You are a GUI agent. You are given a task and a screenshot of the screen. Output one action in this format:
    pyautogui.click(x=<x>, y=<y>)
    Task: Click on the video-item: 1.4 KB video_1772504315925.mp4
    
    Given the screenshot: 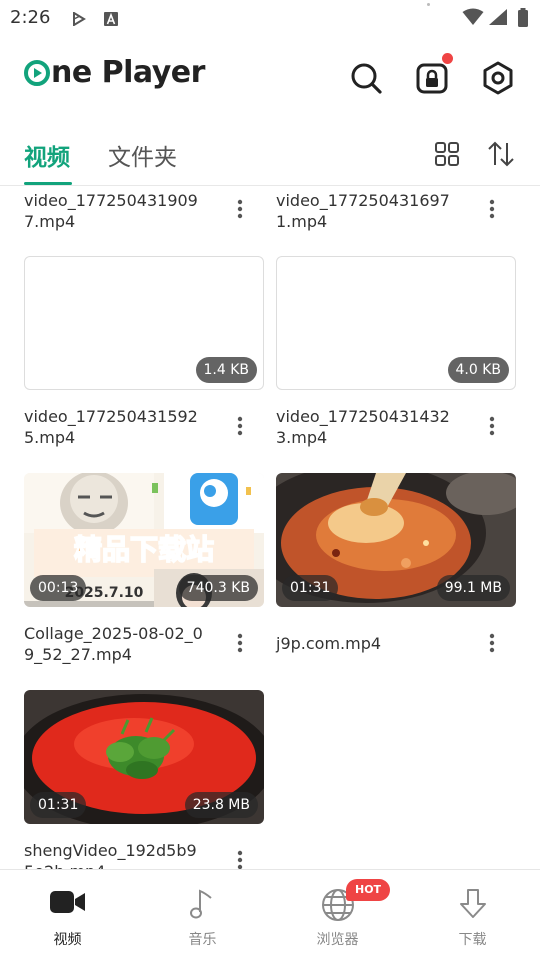 What is the action you would take?
    pyautogui.click(x=144, y=351)
    